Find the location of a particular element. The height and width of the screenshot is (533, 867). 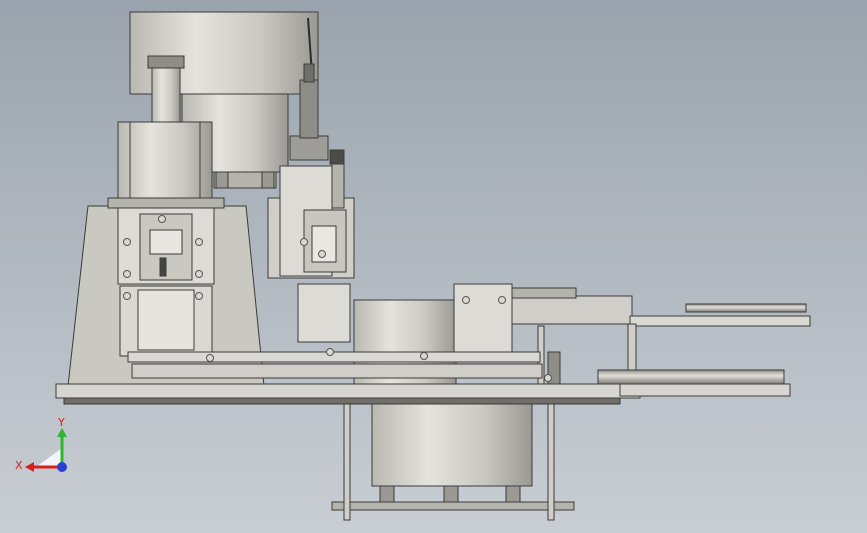

lower-cylinder-rod is located at coordinates (691, 377).